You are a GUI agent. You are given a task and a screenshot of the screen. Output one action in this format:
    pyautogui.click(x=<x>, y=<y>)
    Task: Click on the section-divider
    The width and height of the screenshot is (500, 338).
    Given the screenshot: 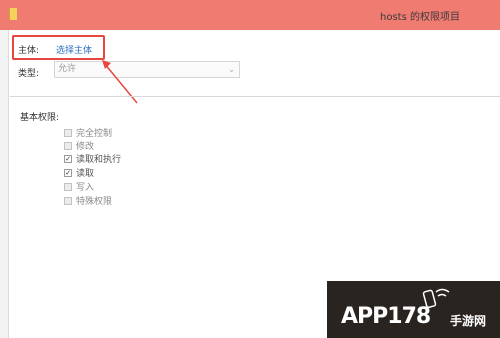 What is the action you would take?
    pyautogui.click(x=255, y=96)
    